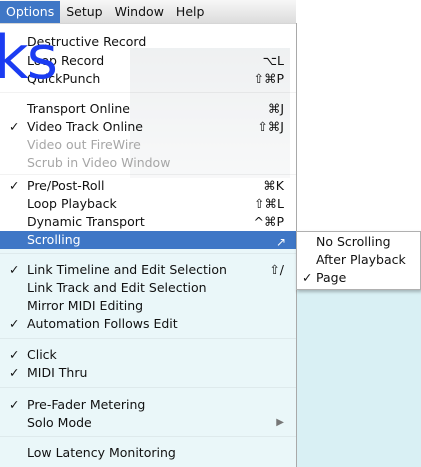  I want to click on submenu-item-no-scrolling: No Scrolling, so click(358, 242).